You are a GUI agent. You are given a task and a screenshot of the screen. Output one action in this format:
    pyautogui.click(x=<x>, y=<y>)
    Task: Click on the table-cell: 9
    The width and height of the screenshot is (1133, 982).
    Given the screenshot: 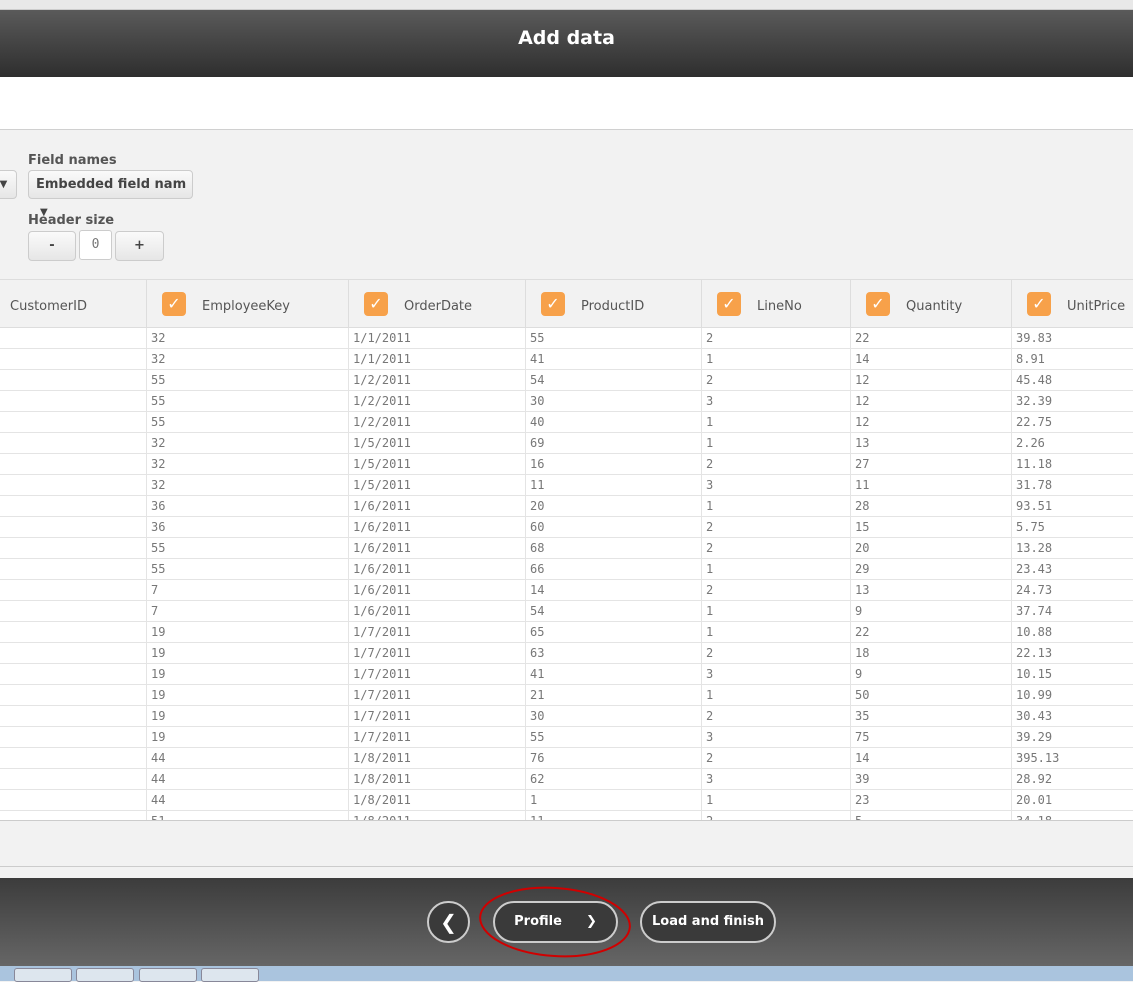 What is the action you would take?
    pyautogui.click(x=930, y=611)
    